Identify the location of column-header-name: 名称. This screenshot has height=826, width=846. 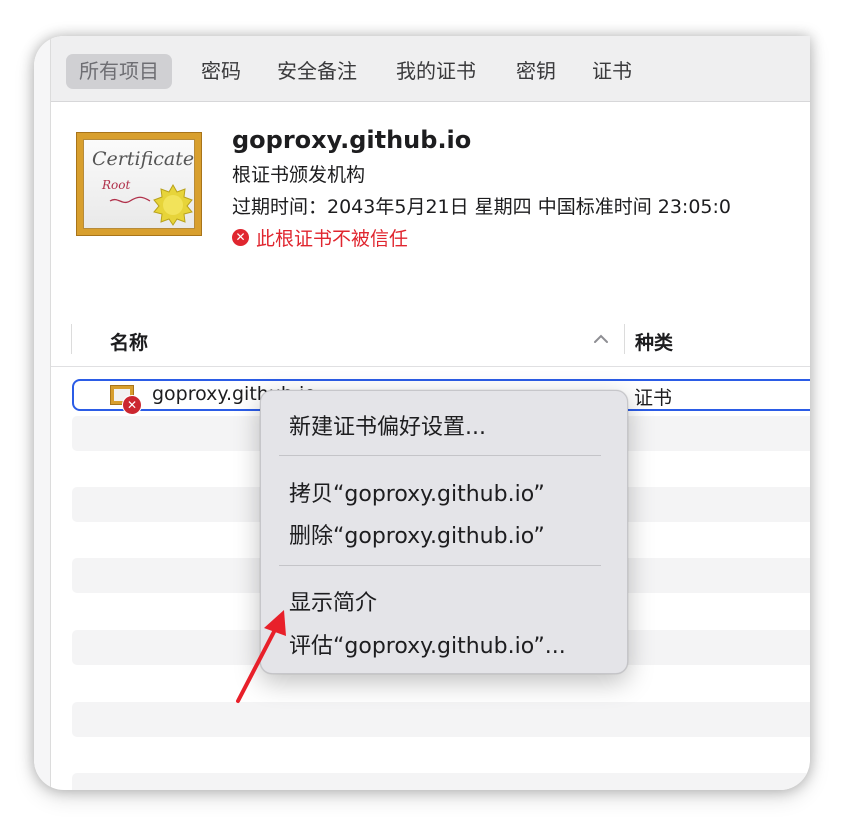
(129, 341).